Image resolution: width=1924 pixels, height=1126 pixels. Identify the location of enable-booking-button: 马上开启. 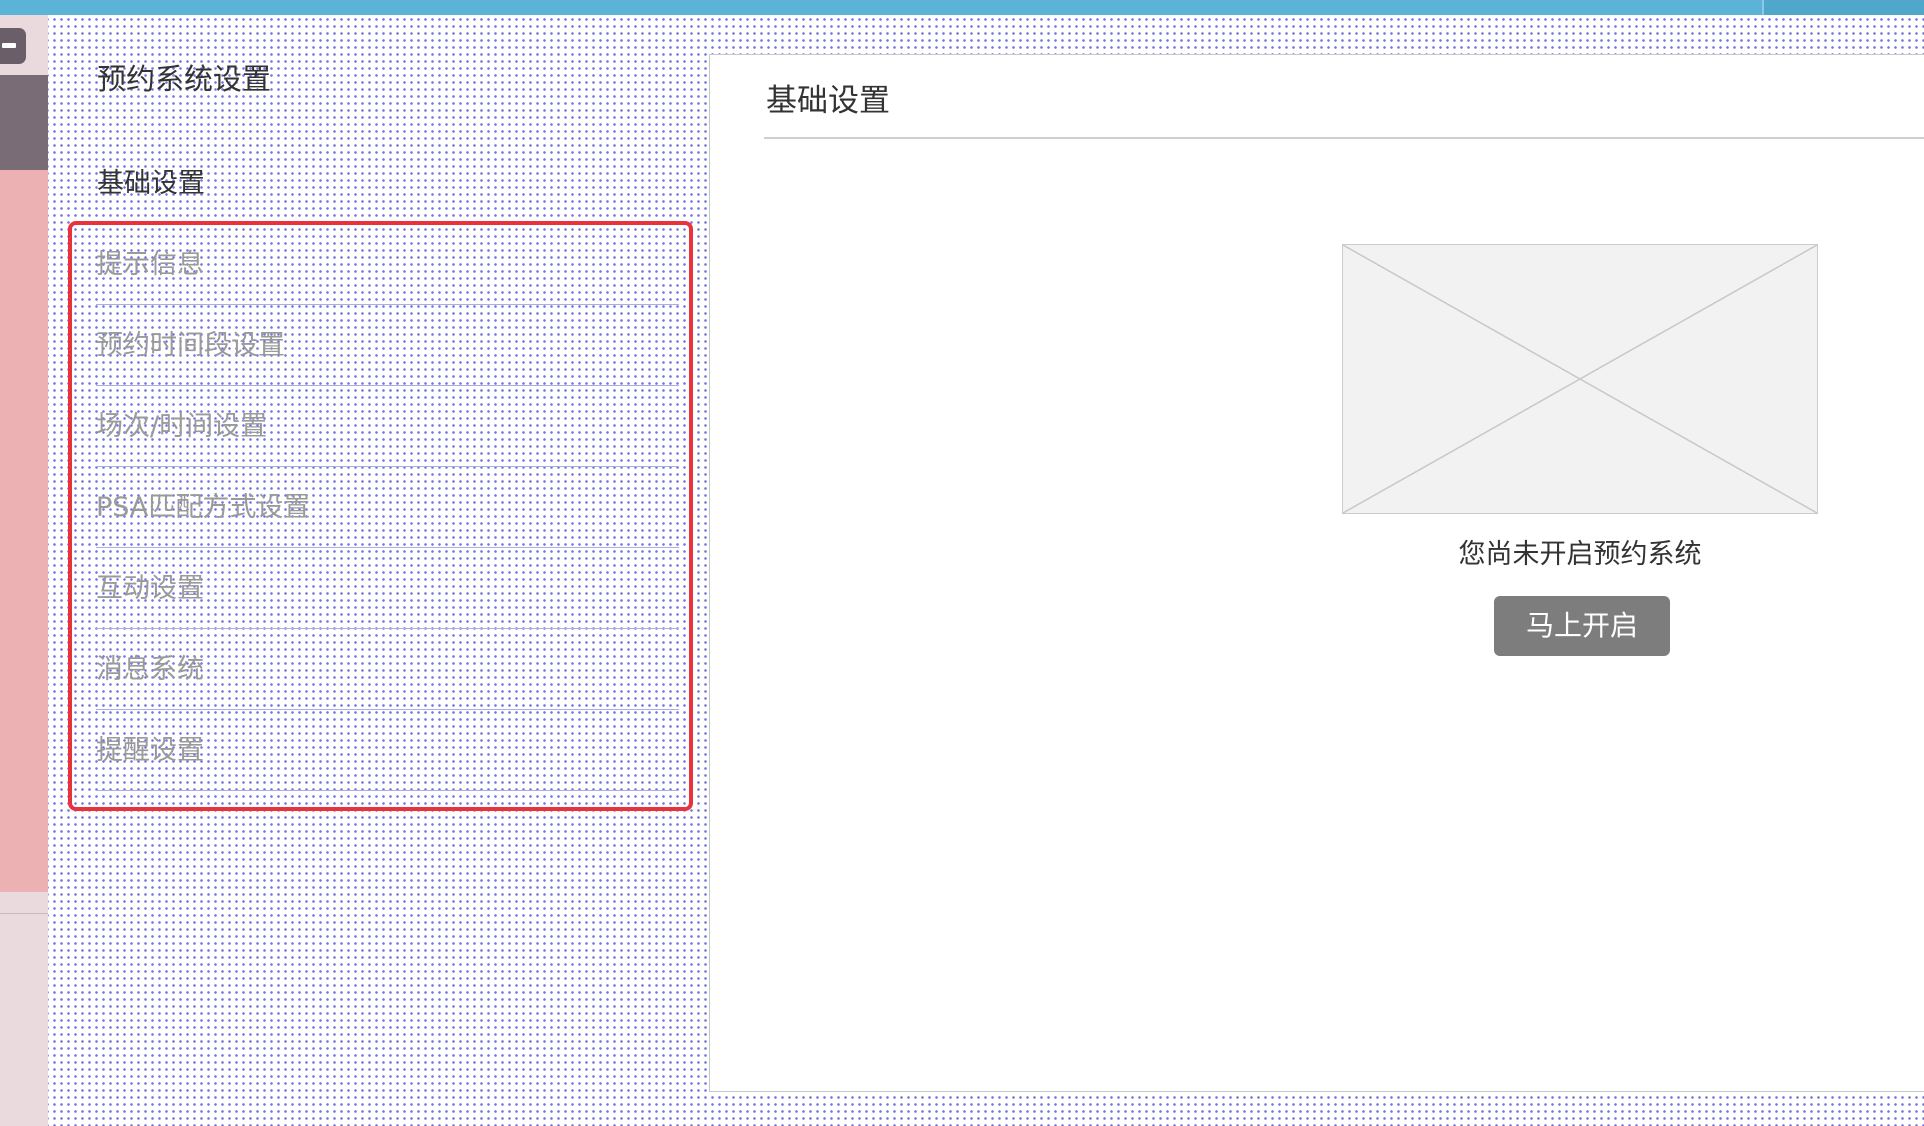
(1582, 626).